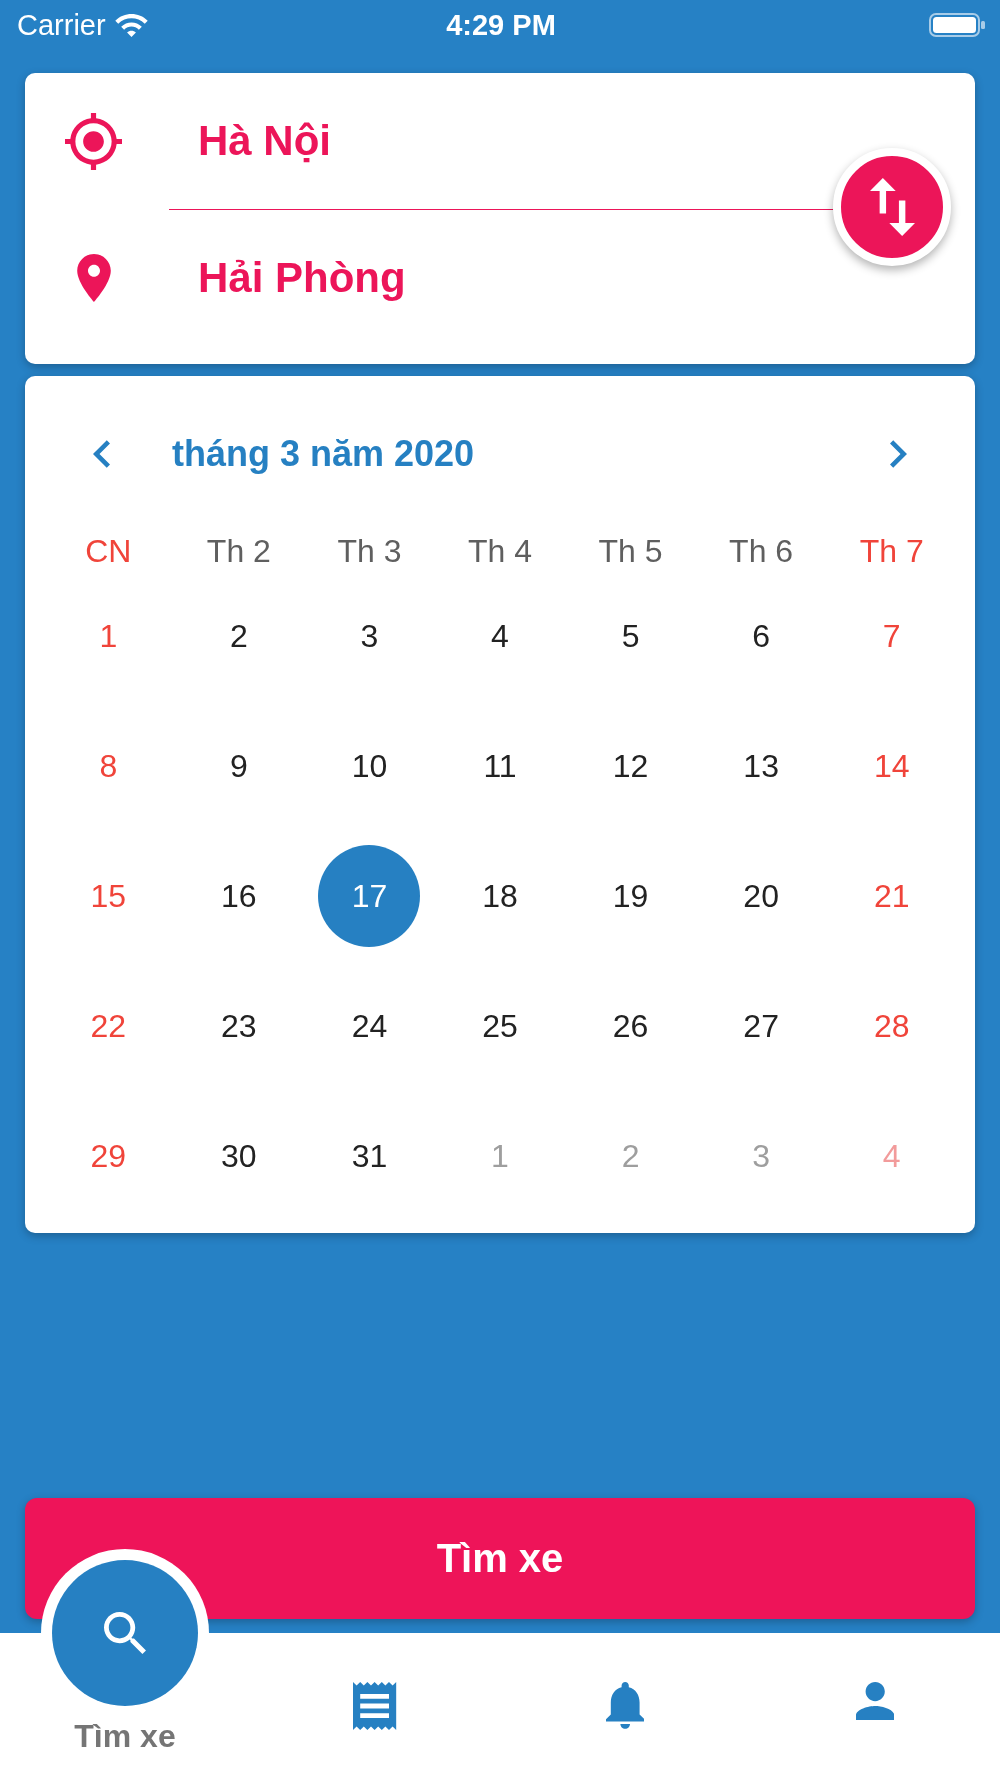 The width and height of the screenshot is (1000, 1778). What do you see at coordinates (761, 766) in the screenshot?
I see `calendar-day: 13` at bounding box center [761, 766].